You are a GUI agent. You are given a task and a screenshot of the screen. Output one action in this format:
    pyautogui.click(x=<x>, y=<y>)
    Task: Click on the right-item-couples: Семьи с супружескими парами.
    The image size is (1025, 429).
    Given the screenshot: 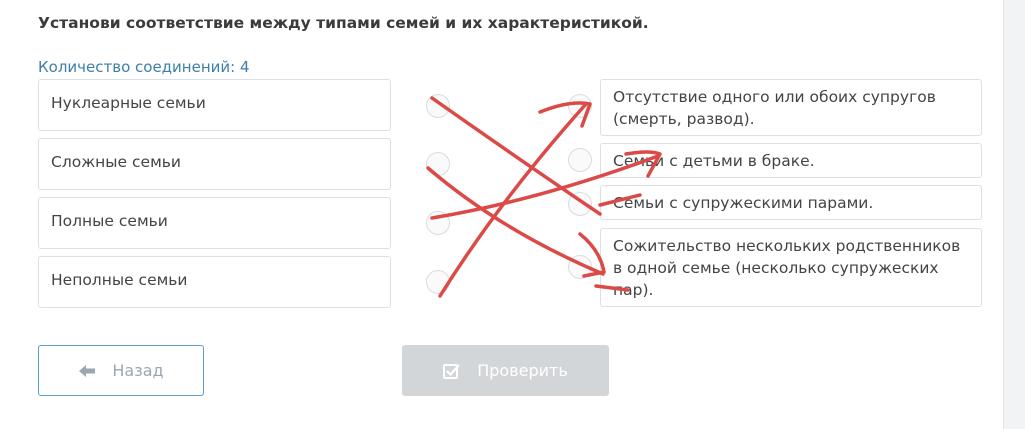 What is the action you would take?
    pyautogui.click(x=791, y=202)
    